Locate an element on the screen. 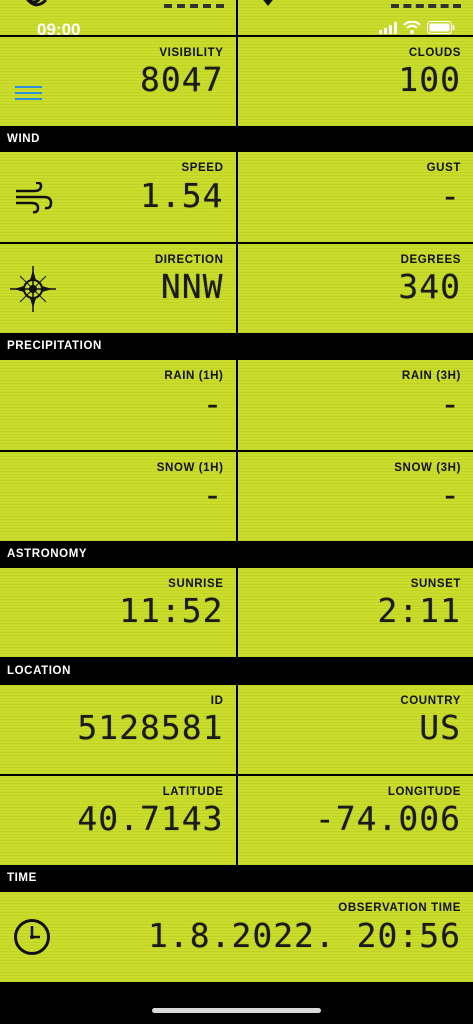  wind-speed-cell: SPEED 1.54 is located at coordinates (118, 197).